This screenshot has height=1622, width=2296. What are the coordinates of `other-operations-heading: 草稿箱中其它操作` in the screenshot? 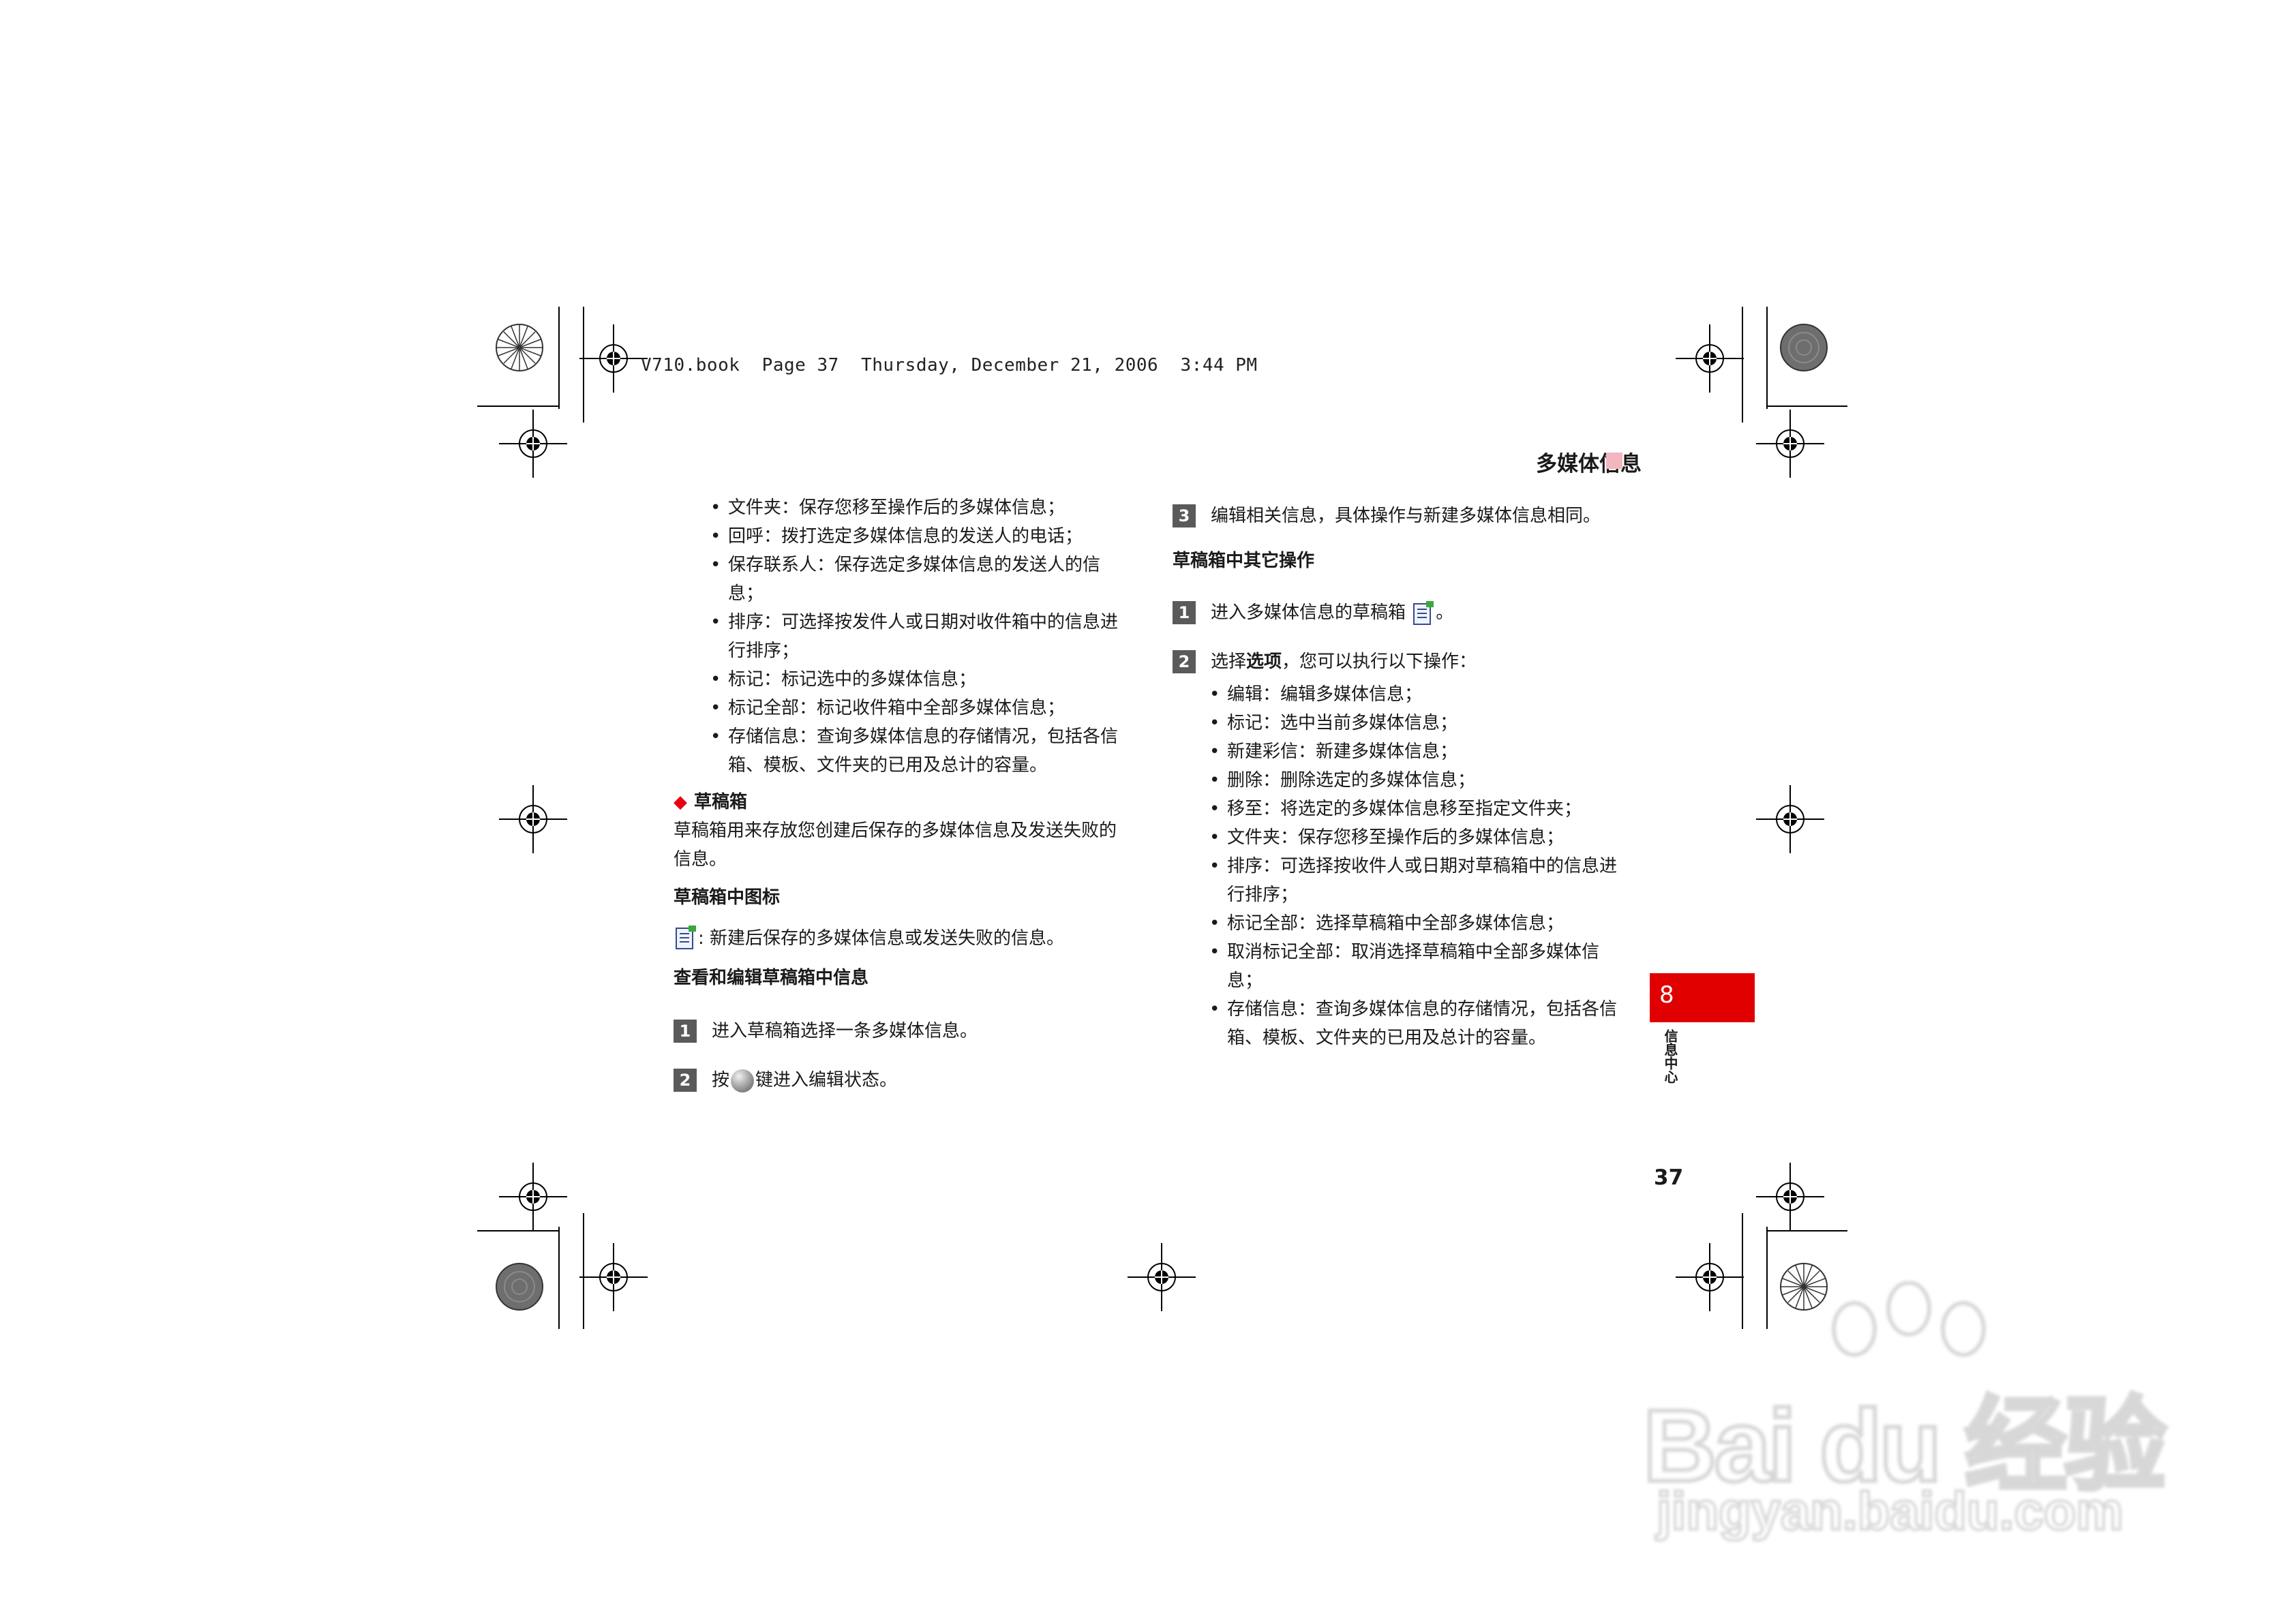 It's located at (1244, 561).